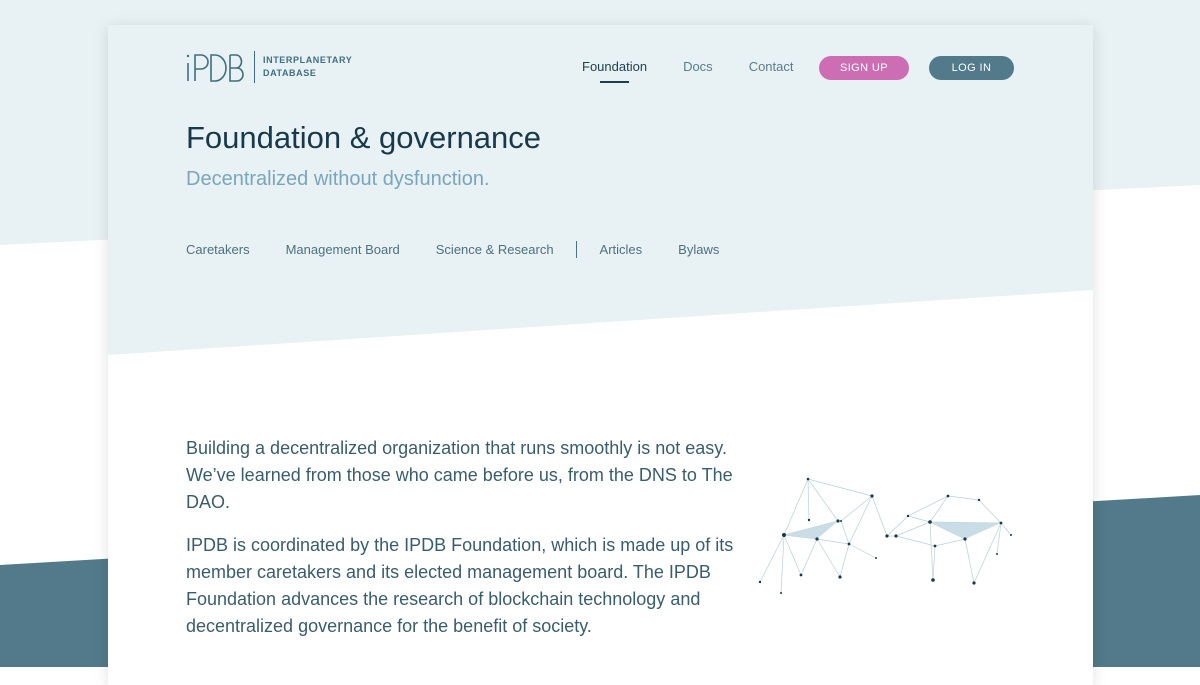 This screenshot has height=685, width=1200. I want to click on sign-up-button: SIGN UP, so click(864, 68).